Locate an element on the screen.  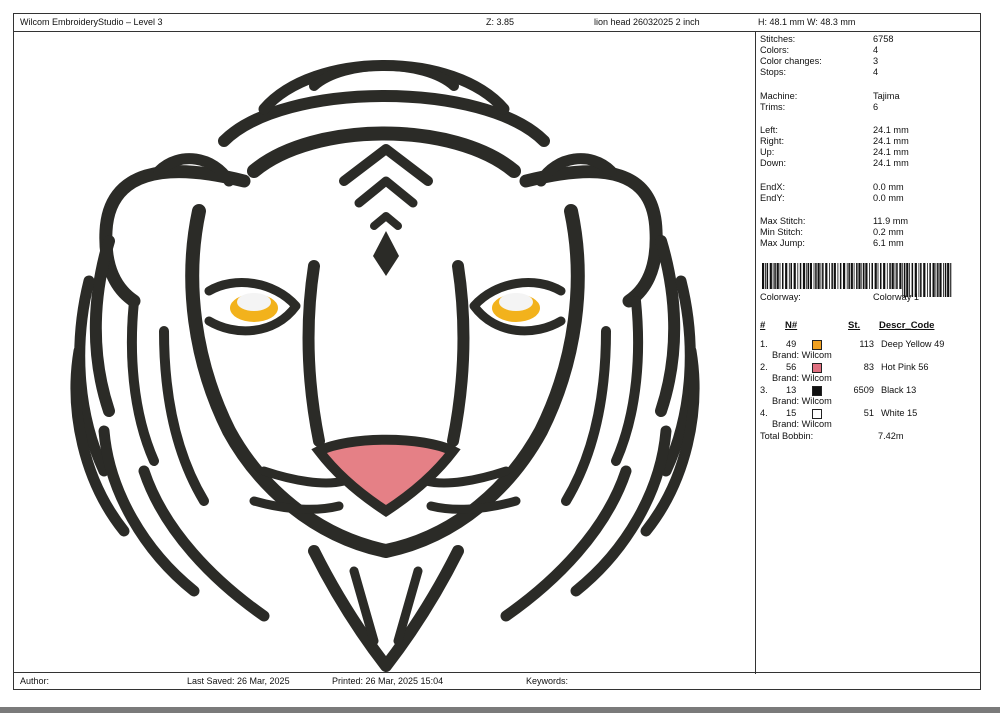
col-header-code: N# is located at coordinates (791, 325).